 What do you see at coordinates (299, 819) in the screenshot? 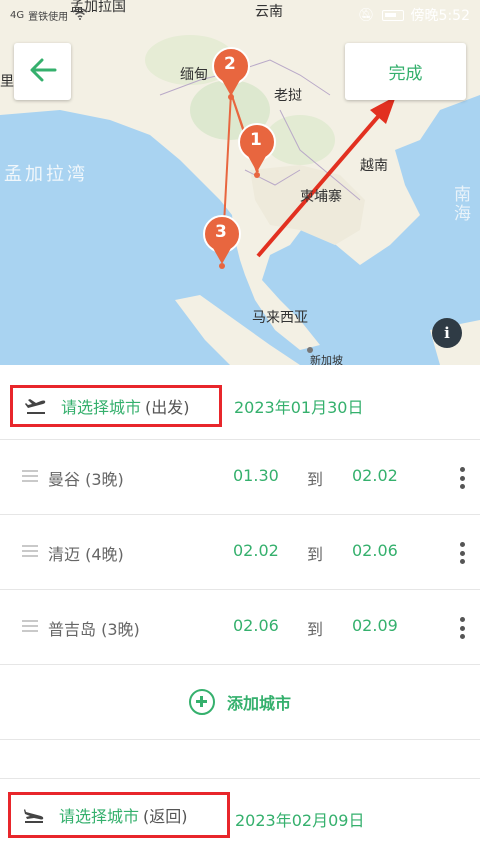
I see `return-date: 2023年02月09日` at bounding box center [299, 819].